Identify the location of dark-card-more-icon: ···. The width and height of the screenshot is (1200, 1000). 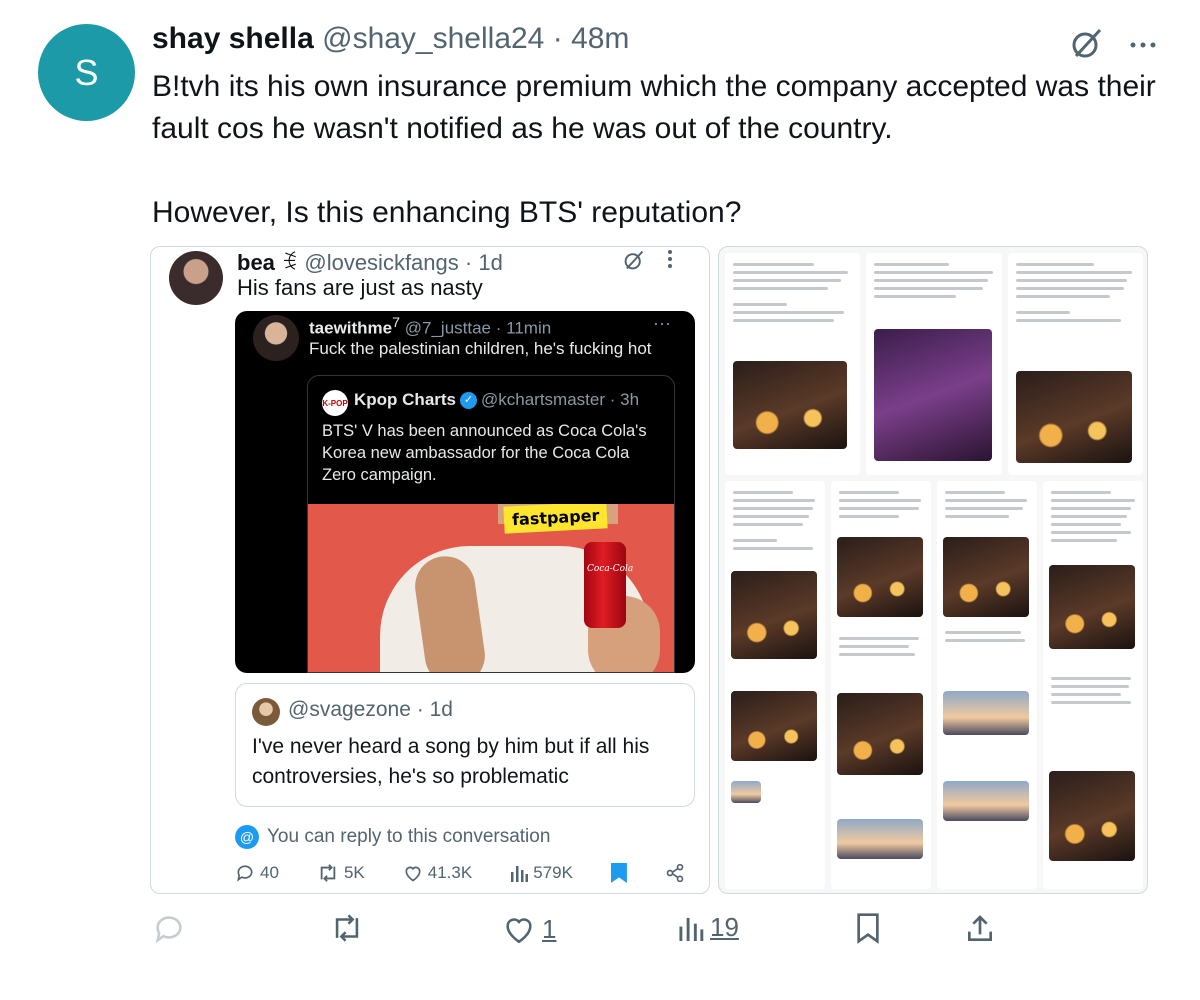
(662, 323).